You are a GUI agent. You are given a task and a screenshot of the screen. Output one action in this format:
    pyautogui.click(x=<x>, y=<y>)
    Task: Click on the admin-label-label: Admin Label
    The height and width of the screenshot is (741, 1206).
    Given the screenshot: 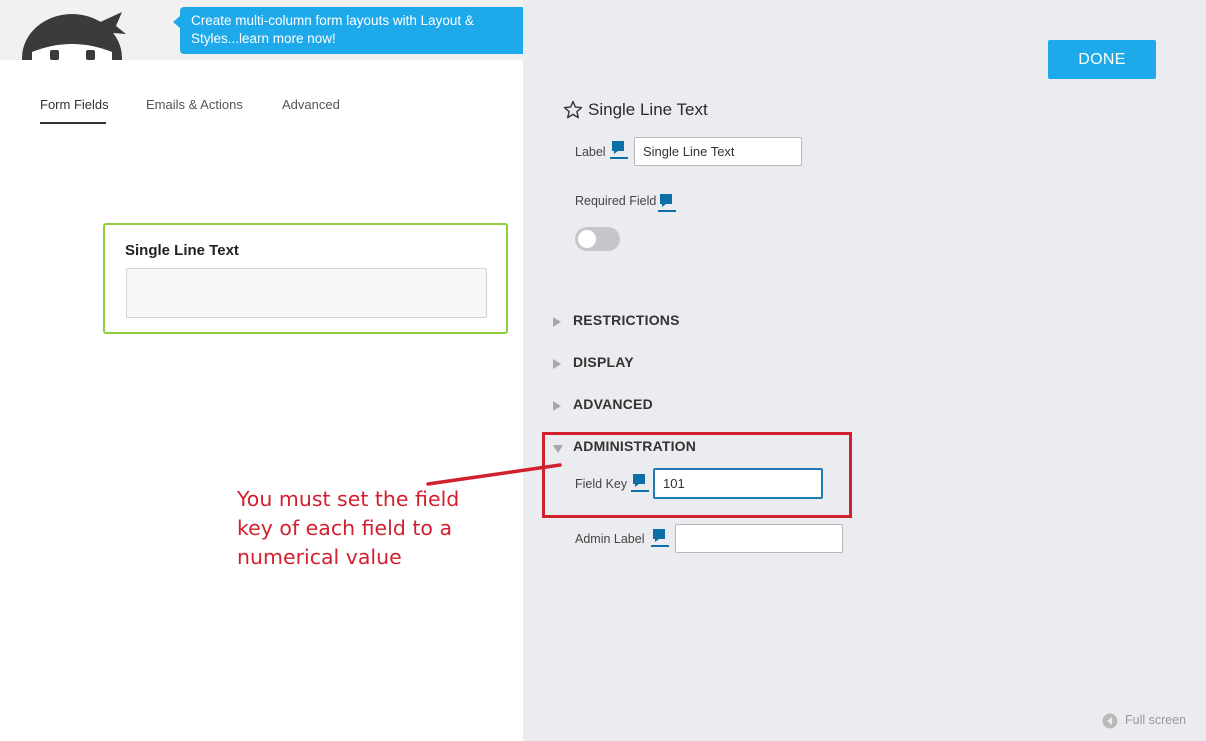 What is the action you would take?
    pyautogui.click(x=610, y=539)
    